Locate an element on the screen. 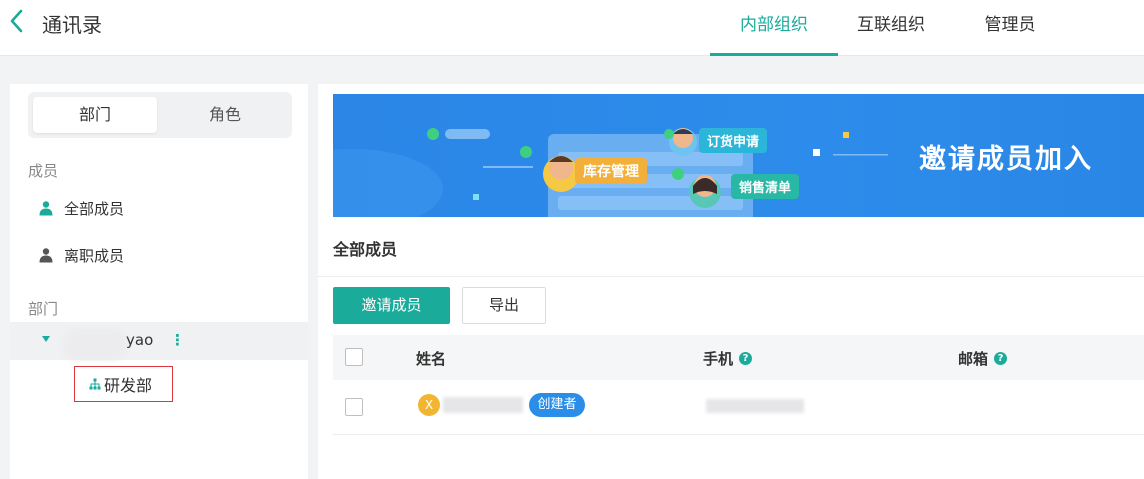  column-email: 邮箱? is located at coordinates (983, 358).